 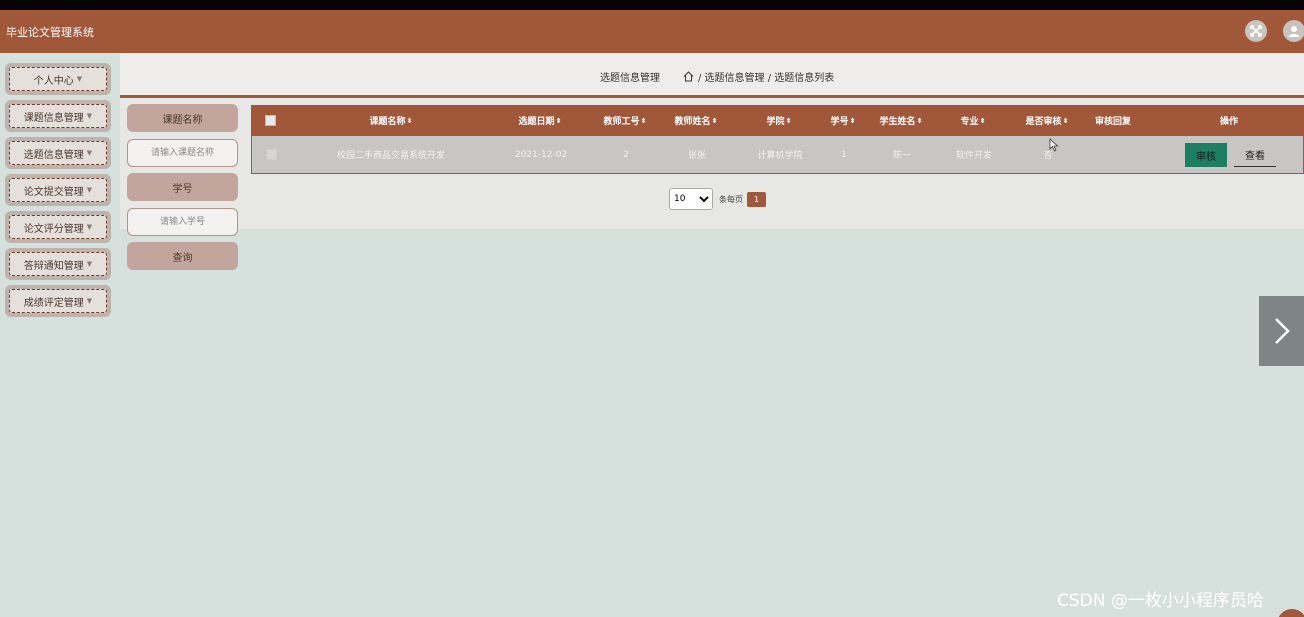 I want to click on column-header-audited: 是否审核 ⬍, so click(x=1047, y=120).